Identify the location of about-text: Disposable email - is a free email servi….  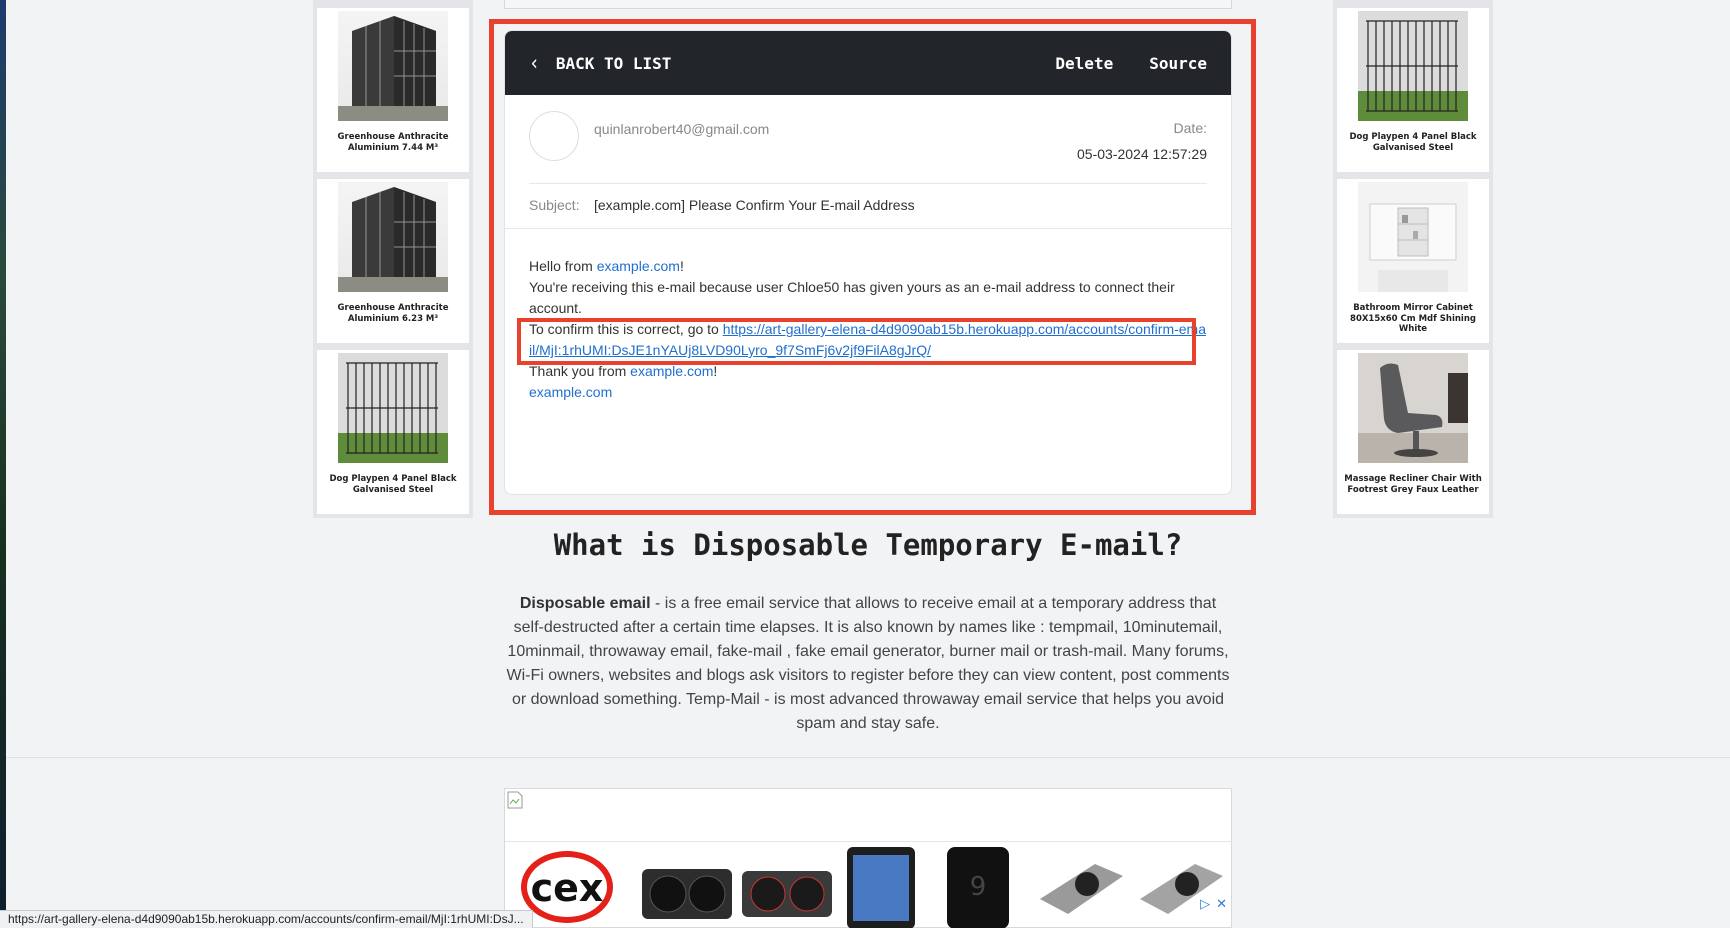
(868, 664).